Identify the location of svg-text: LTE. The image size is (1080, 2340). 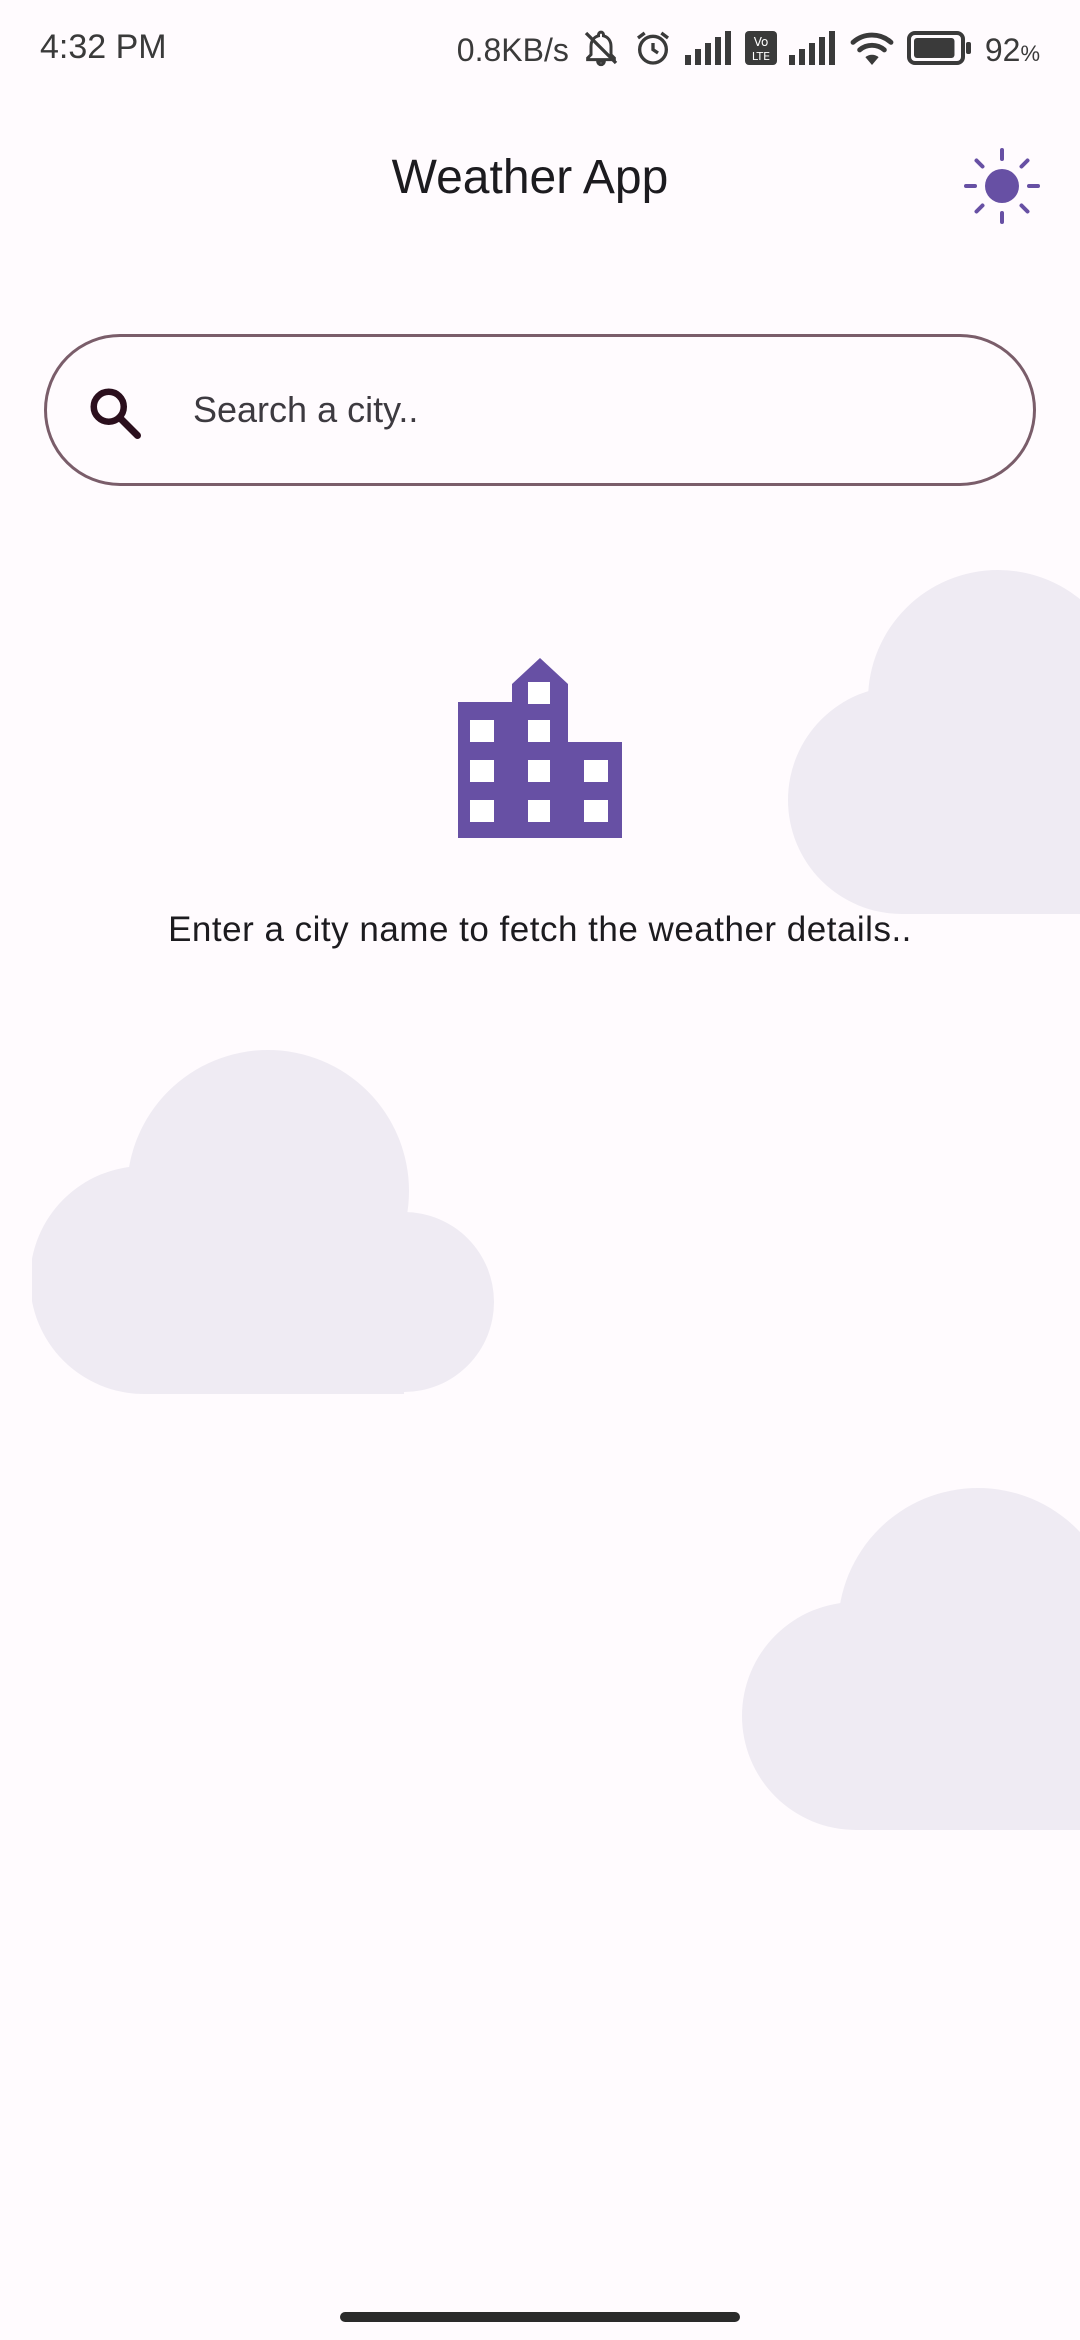
(761, 56).